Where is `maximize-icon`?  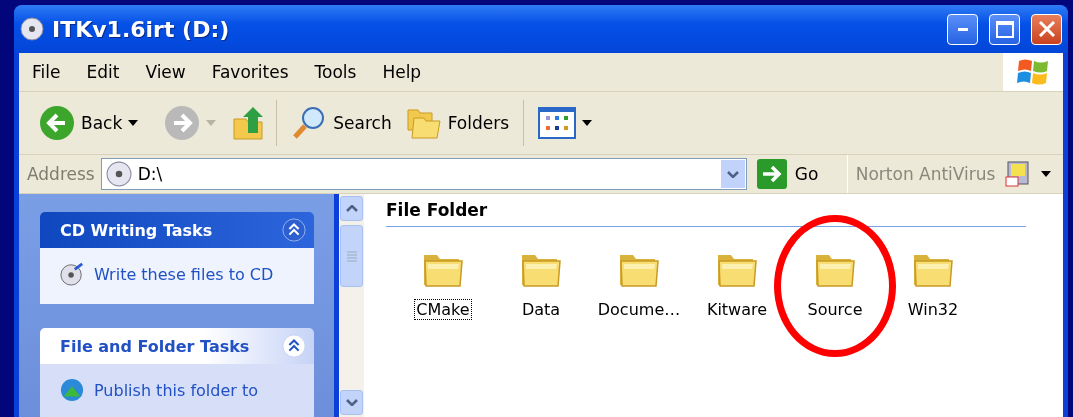 maximize-icon is located at coordinates (1004, 29).